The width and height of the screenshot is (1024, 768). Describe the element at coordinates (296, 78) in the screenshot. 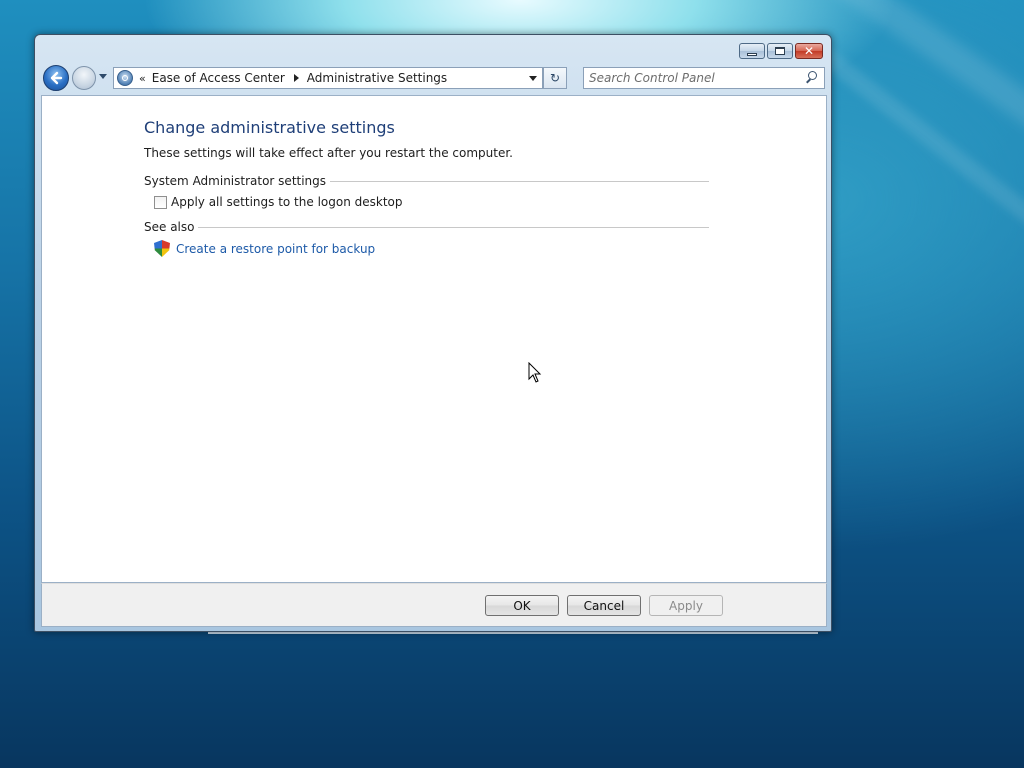

I see `breadcrumb-separator-icon` at that location.